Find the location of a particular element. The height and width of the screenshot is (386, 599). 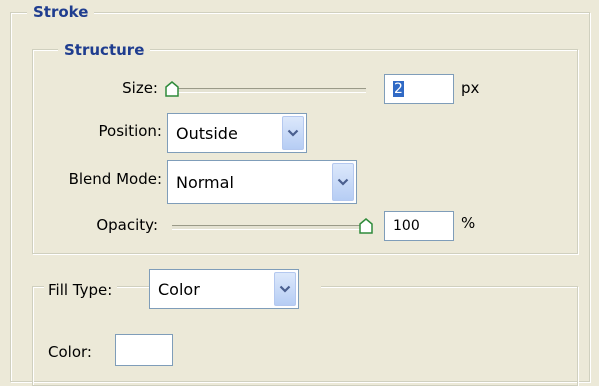

structure-legend: Structure is located at coordinates (104, 50).